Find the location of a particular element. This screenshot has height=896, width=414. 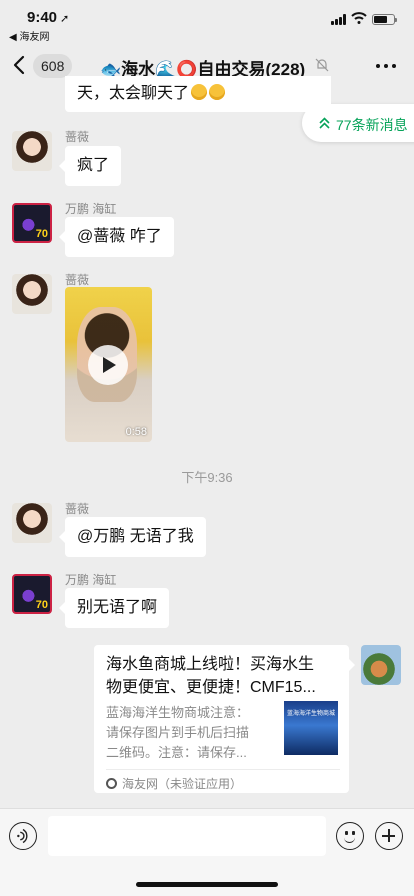

wifi-icon is located at coordinates (359, 18).